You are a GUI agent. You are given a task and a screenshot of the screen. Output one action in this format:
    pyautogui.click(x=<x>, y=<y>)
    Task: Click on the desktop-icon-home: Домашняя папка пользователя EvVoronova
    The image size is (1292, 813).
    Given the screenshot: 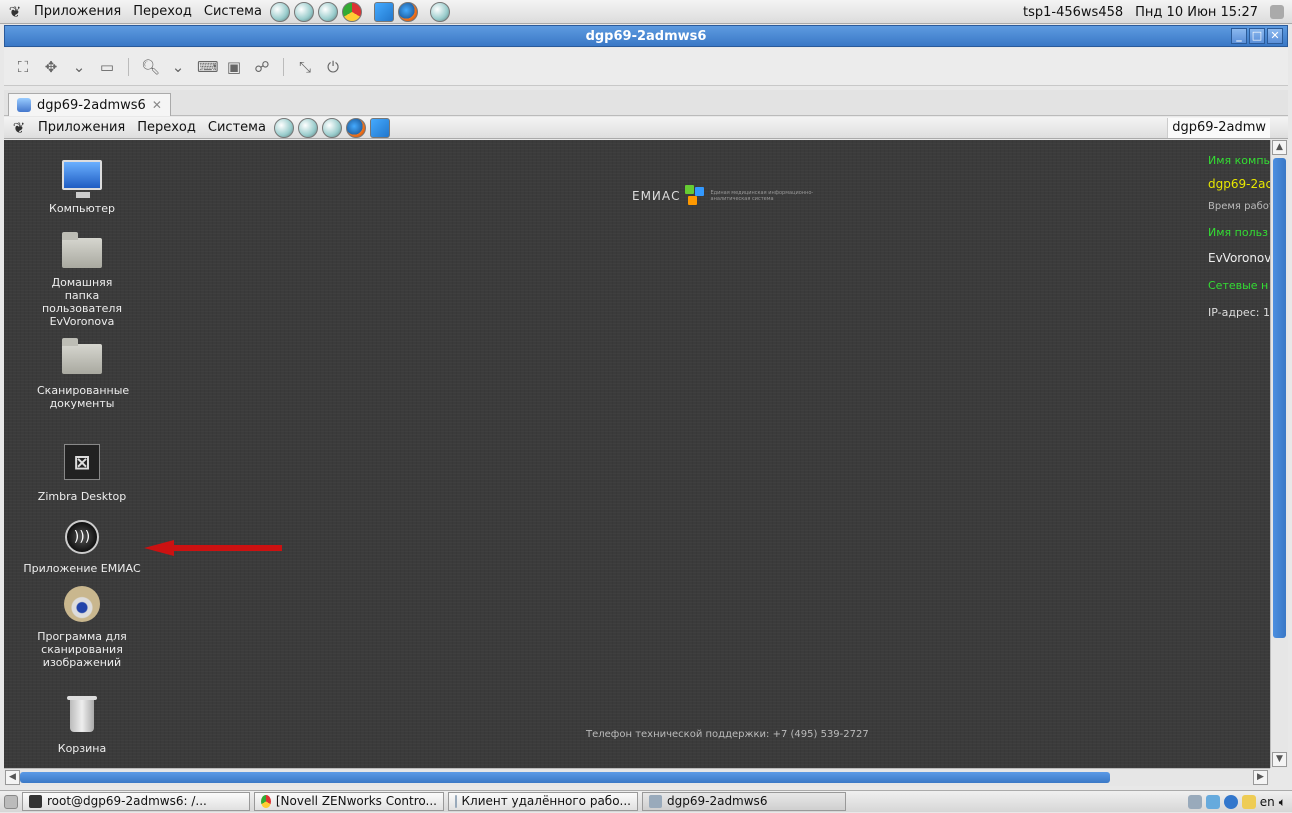 What is the action you would take?
    pyautogui.click(x=82, y=280)
    